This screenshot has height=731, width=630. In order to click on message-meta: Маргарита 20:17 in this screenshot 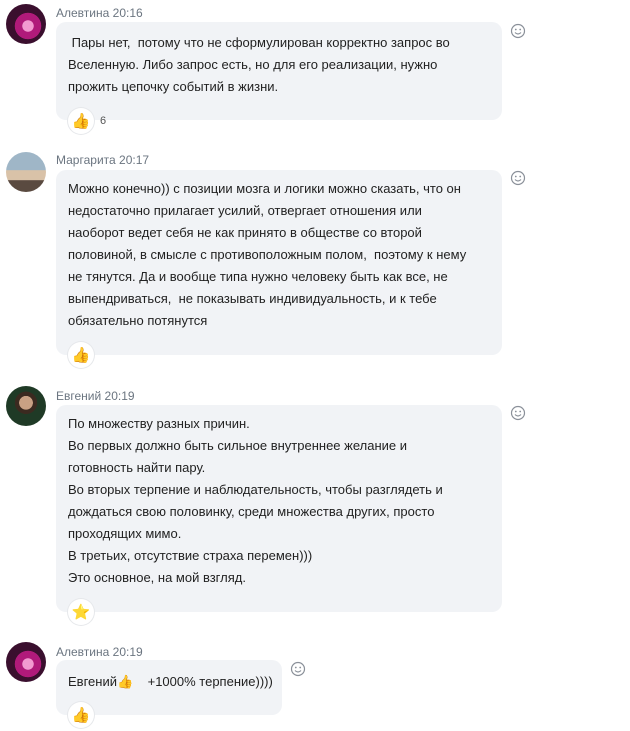, I will do `click(102, 160)`.